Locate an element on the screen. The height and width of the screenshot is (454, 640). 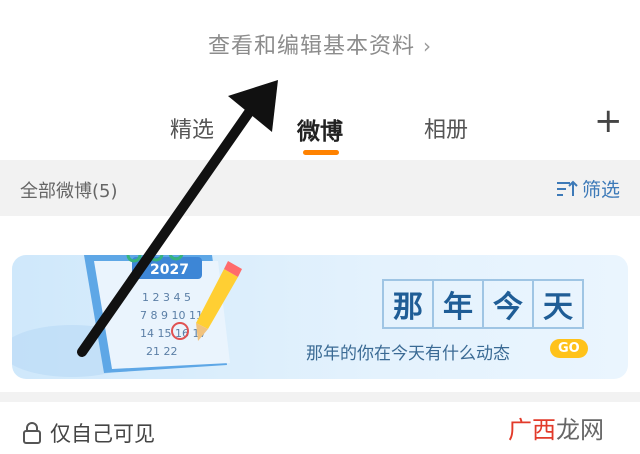
edit-profile-label: 查看和编辑基本资料 is located at coordinates (311, 46).